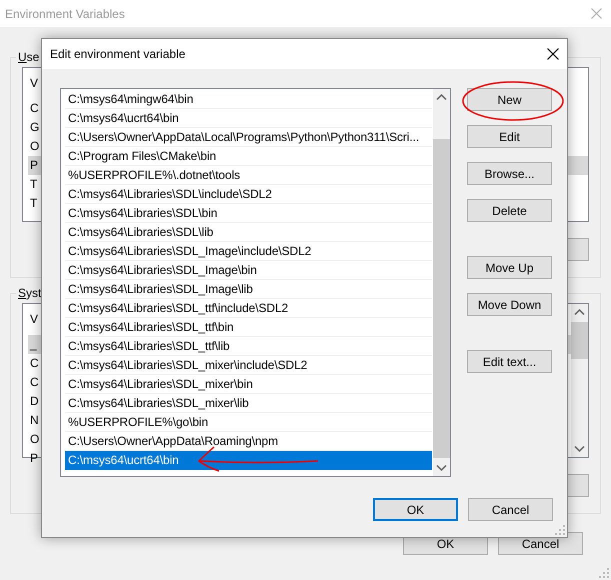 Image resolution: width=611 pixels, height=580 pixels. I want to click on action-button: Edit, so click(509, 136).